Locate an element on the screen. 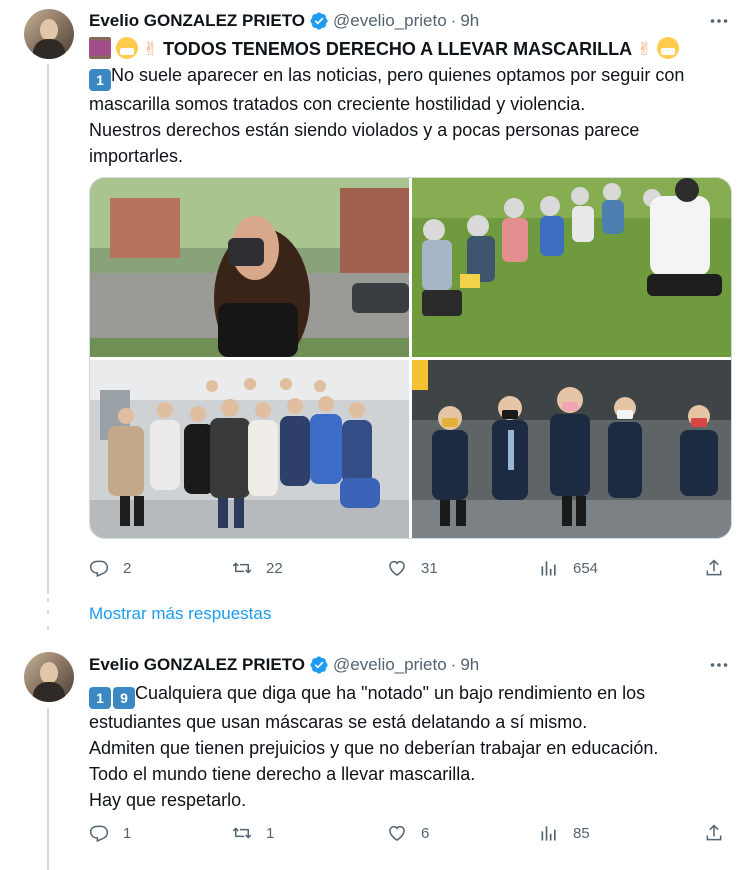 The height and width of the screenshot is (870, 754). retweet-button: 1 is located at coordinates (253, 833).